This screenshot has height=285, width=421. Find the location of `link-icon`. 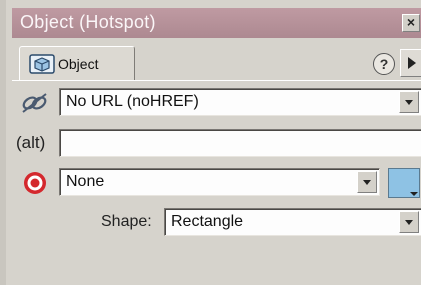

link-icon is located at coordinates (34, 103).